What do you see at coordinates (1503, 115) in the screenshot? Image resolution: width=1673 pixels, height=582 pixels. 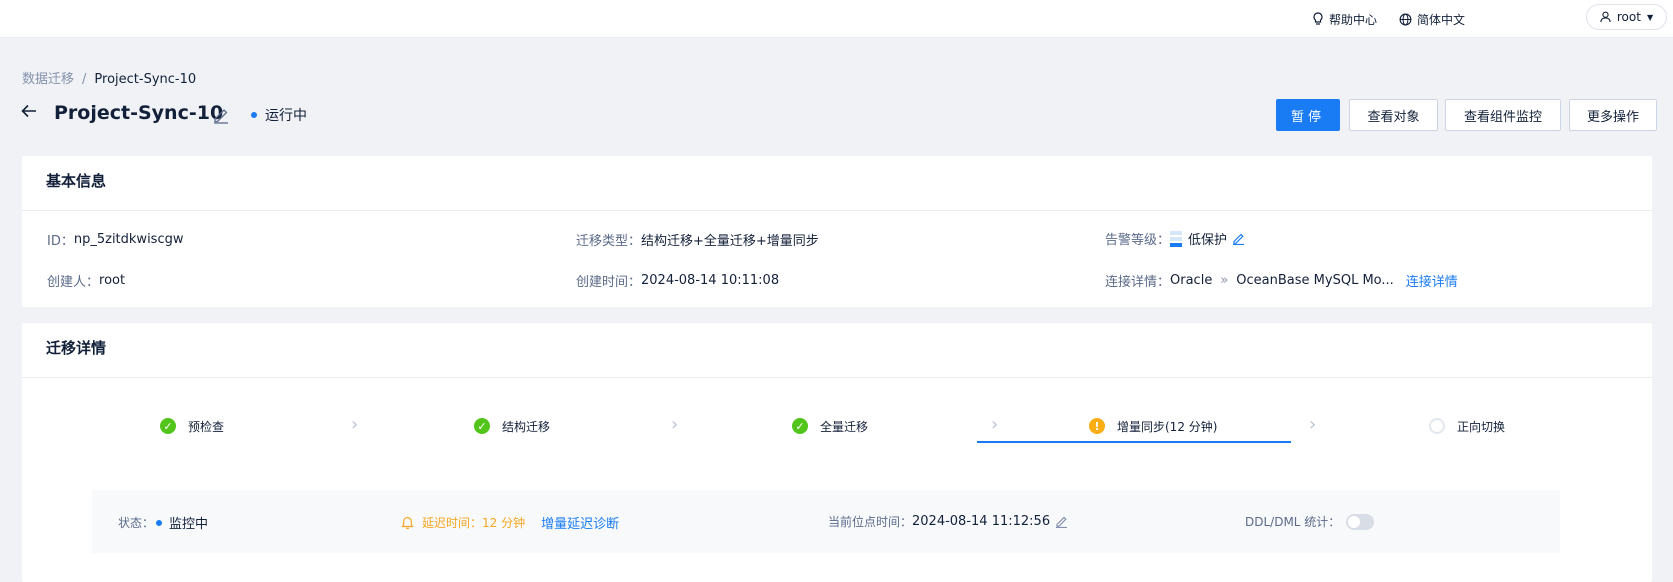 I see `view-monitor-button: 查看组件监控` at bounding box center [1503, 115].